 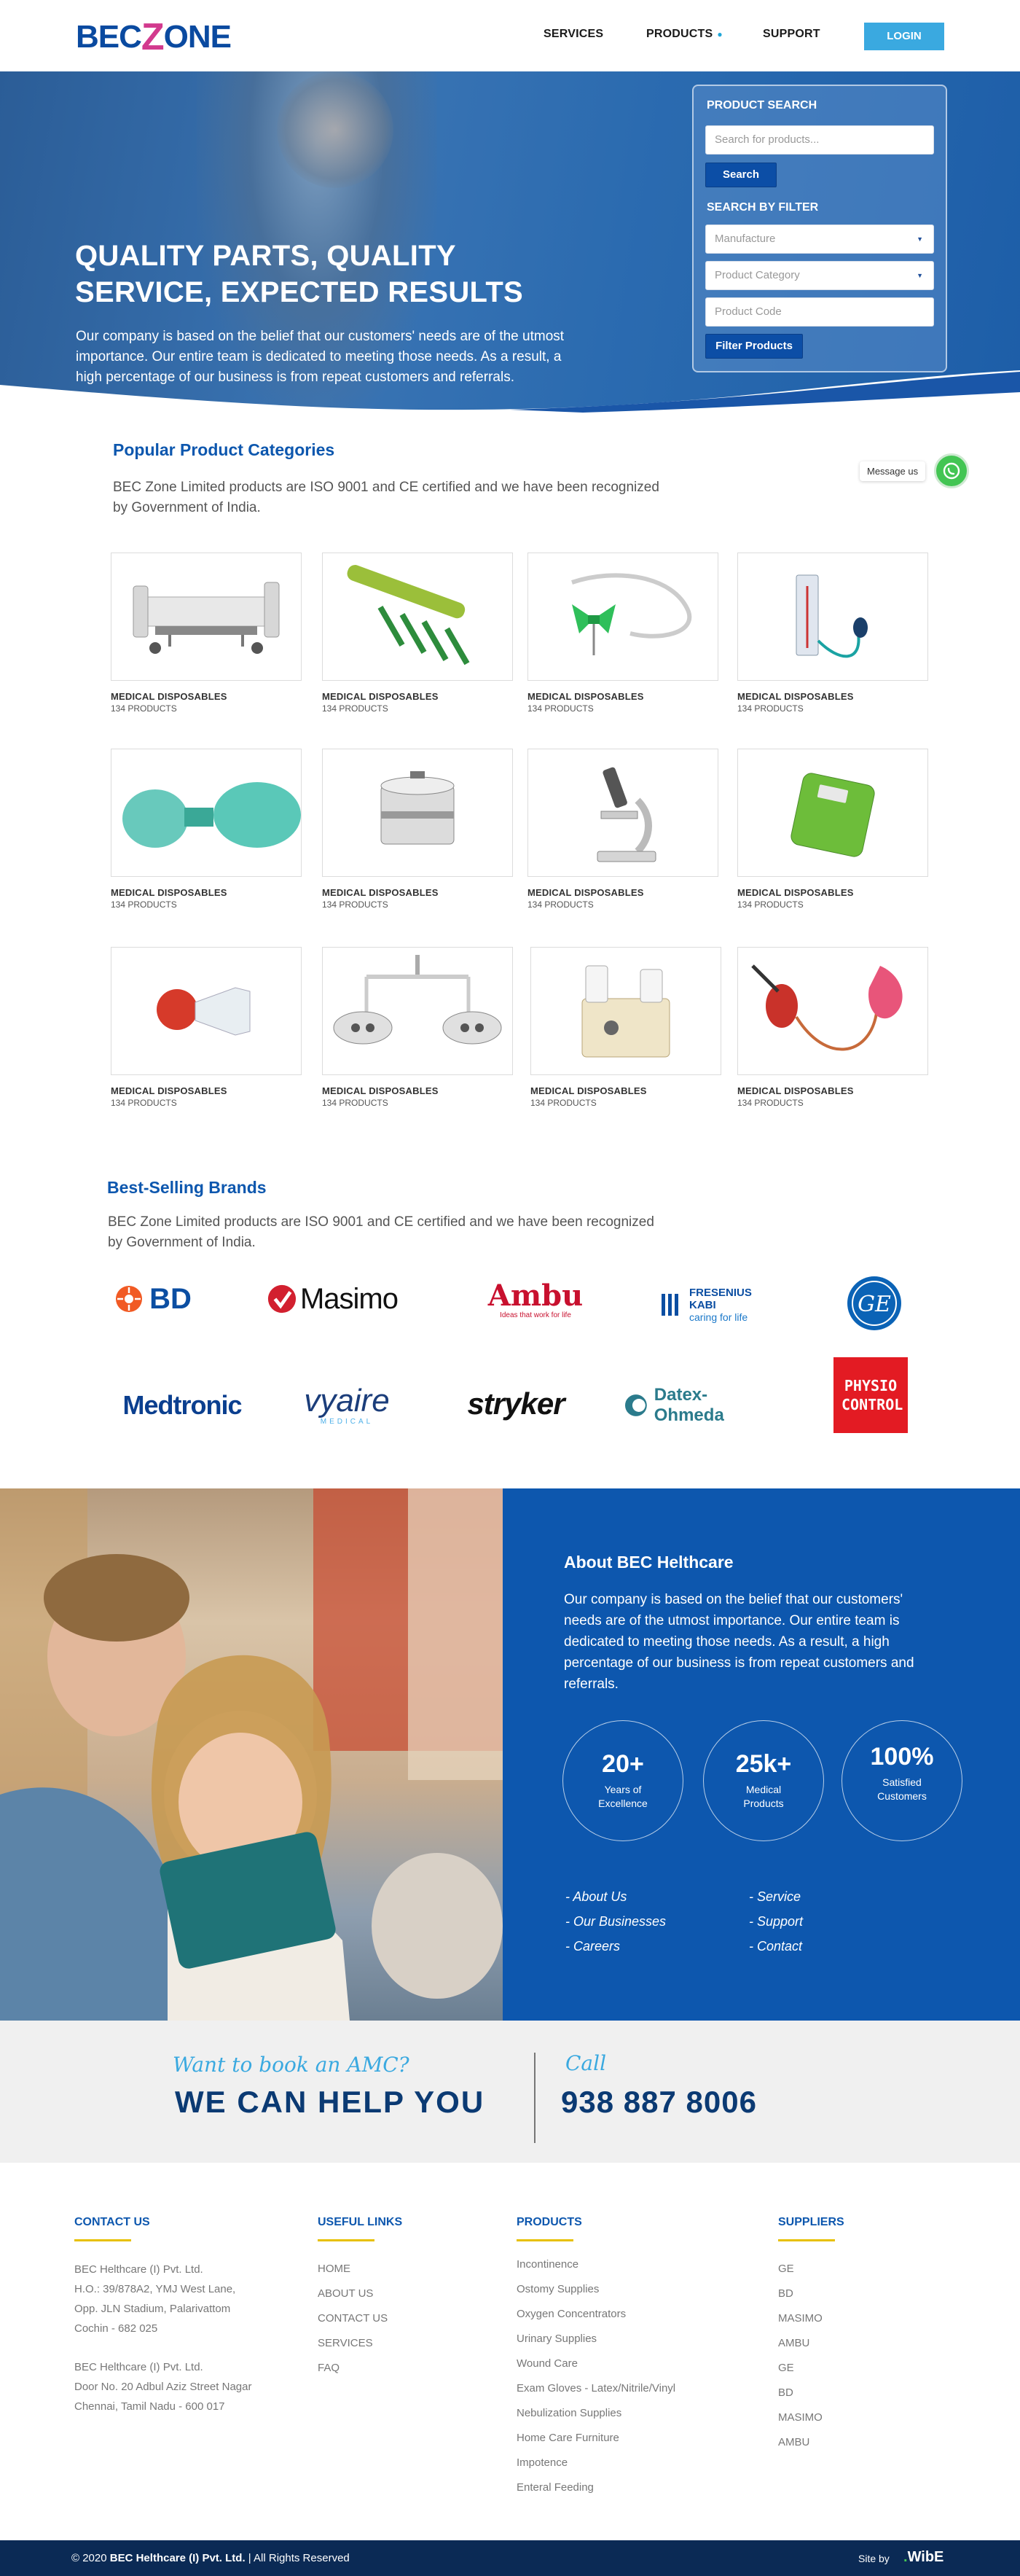 What do you see at coordinates (874, 1303) in the screenshot?
I see `brand-ge-logo: GE` at bounding box center [874, 1303].